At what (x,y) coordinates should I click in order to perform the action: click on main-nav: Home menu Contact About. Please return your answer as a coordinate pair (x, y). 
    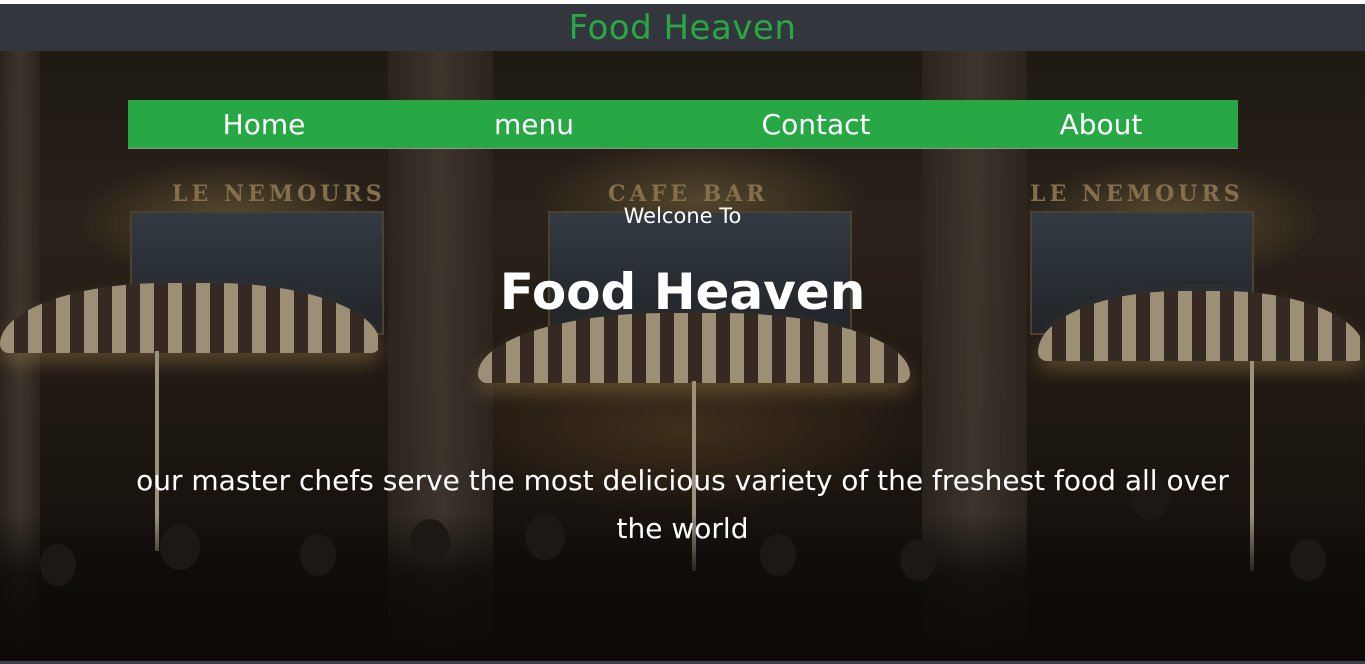
    Looking at the image, I should click on (683, 124).